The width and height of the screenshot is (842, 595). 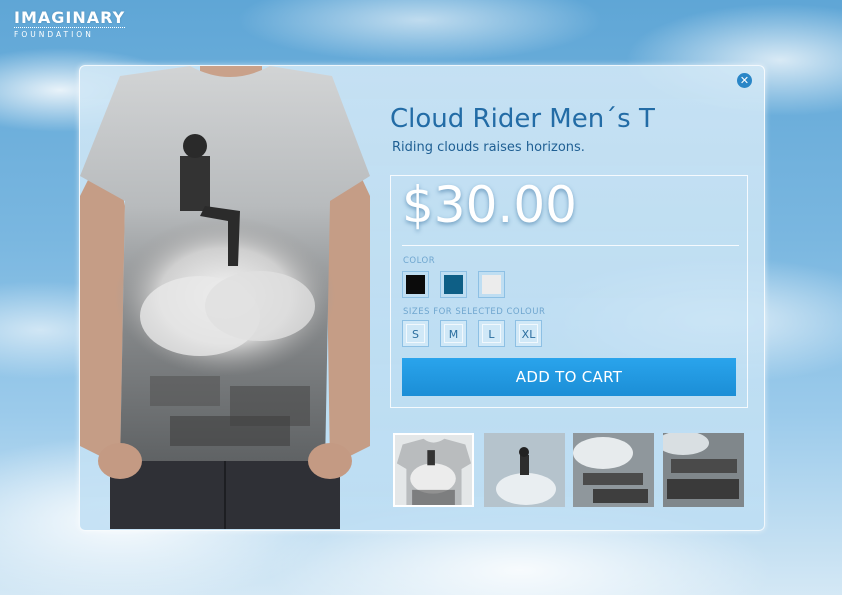 I want to click on size-label: XL, so click(x=528, y=333).